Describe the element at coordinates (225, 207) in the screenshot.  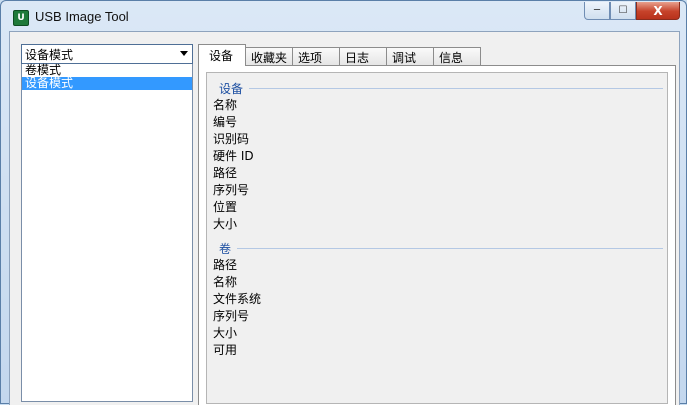
I see `device-field-location: 位置` at that location.